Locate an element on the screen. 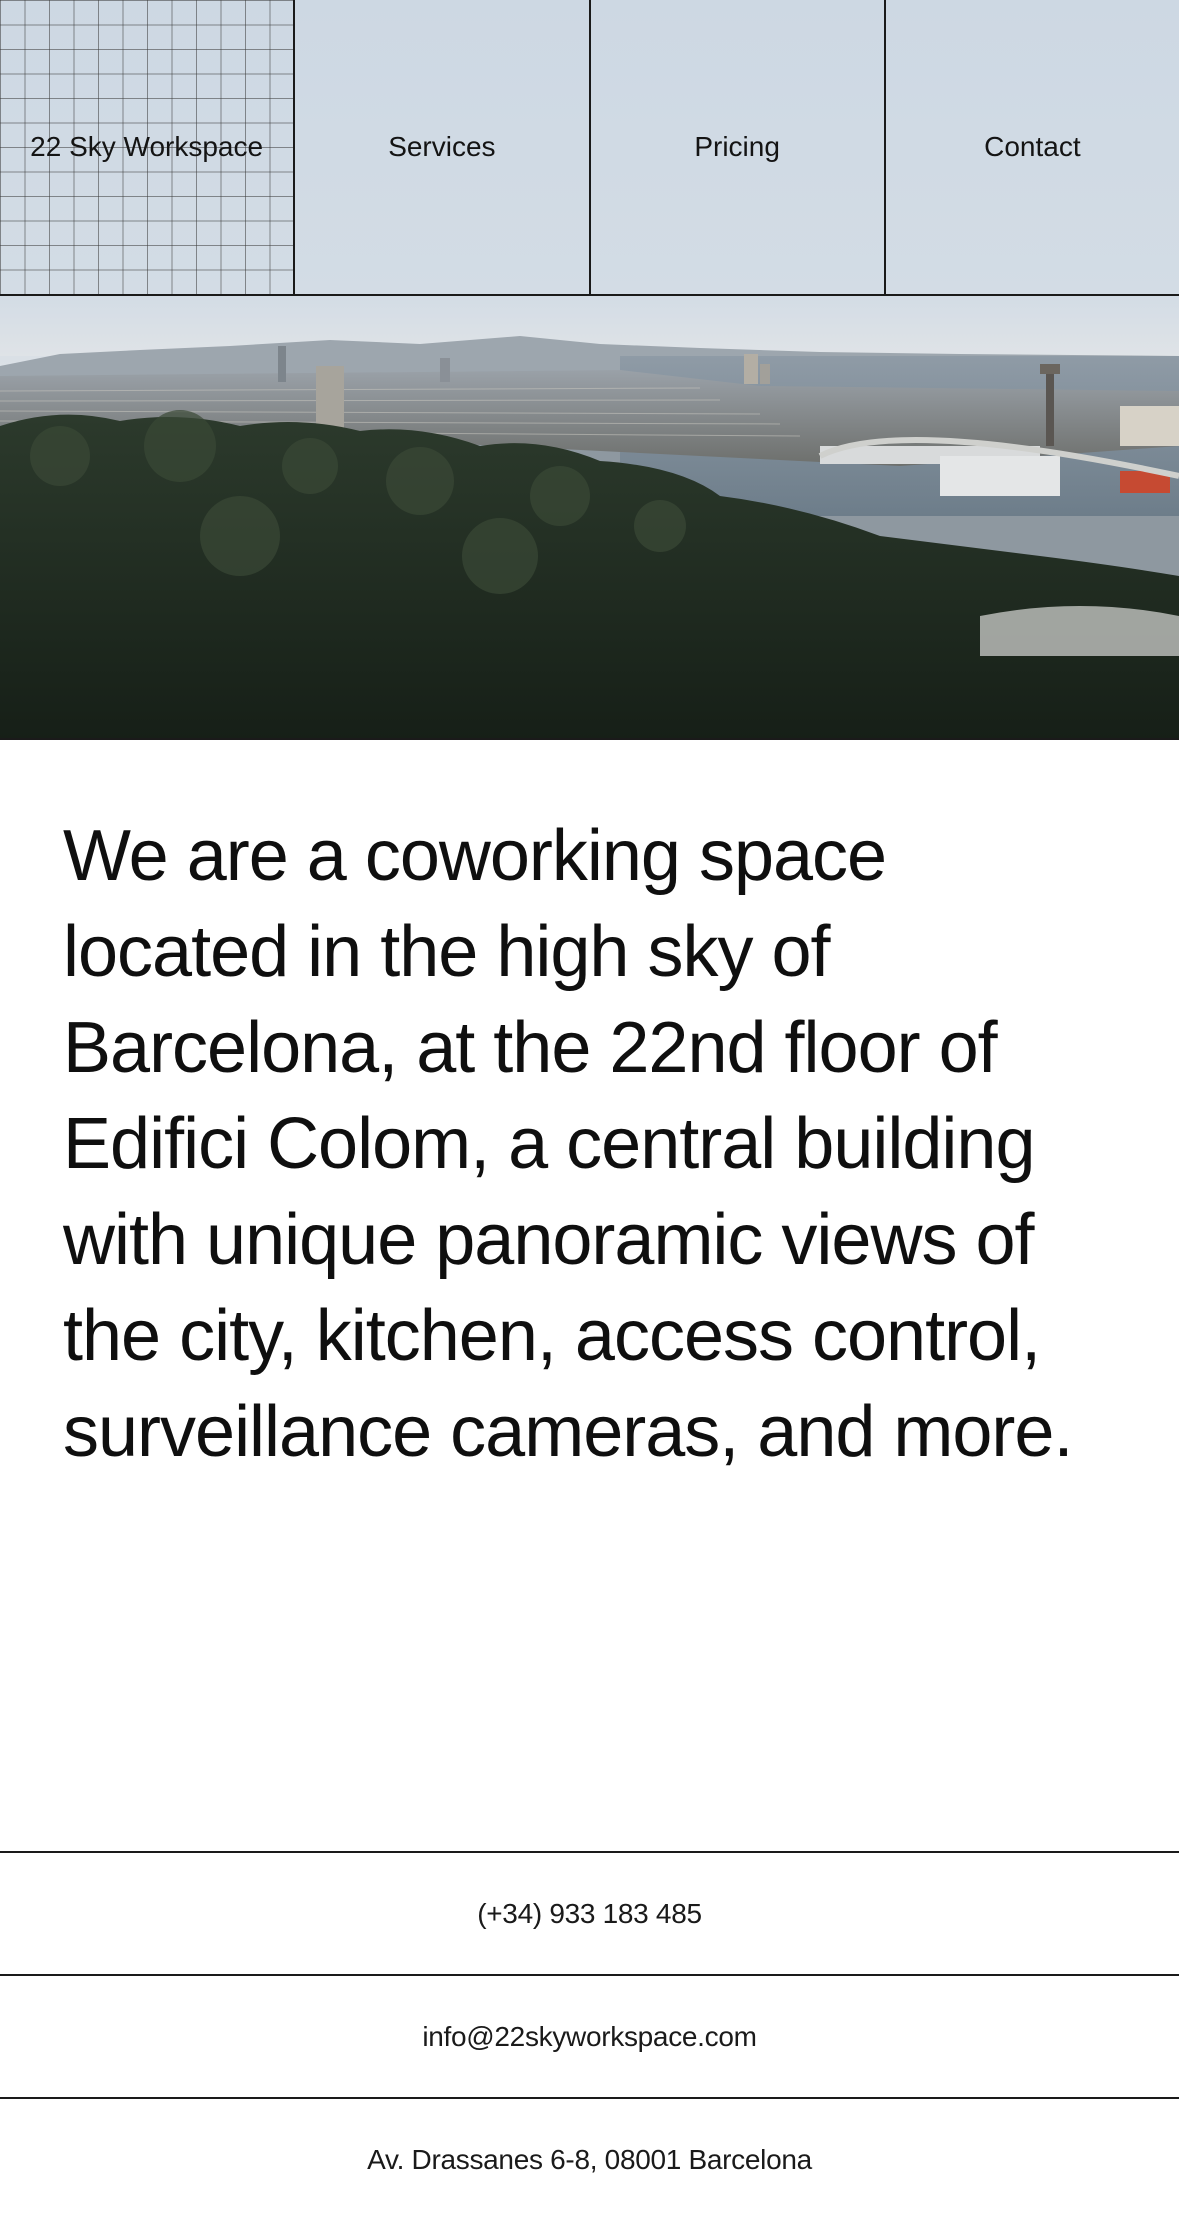  nav-item-contact: Contact is located at coordinates (1032, 147).